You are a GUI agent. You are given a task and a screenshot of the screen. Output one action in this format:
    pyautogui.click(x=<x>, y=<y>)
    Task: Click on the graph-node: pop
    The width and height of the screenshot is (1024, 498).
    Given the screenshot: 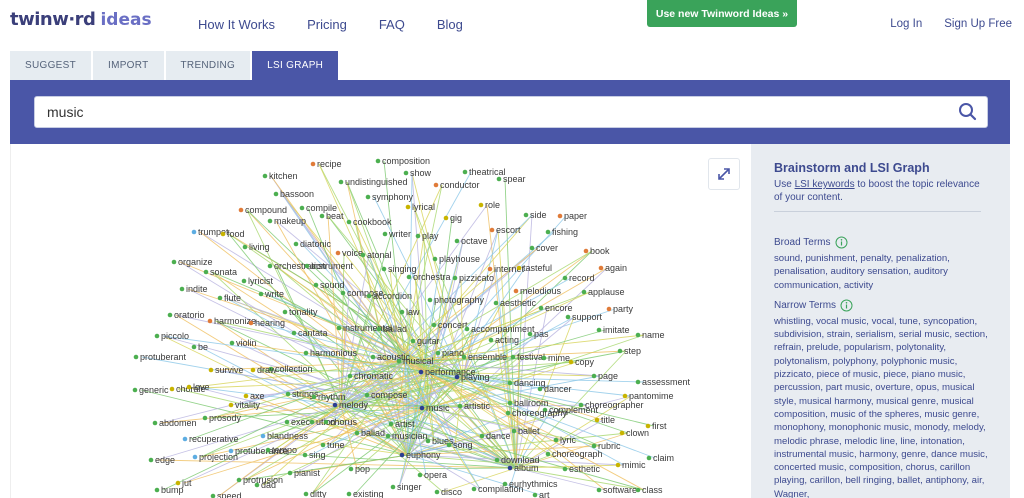 What is the action you would take?
    pyautogui.click(x=359, y=469)
    